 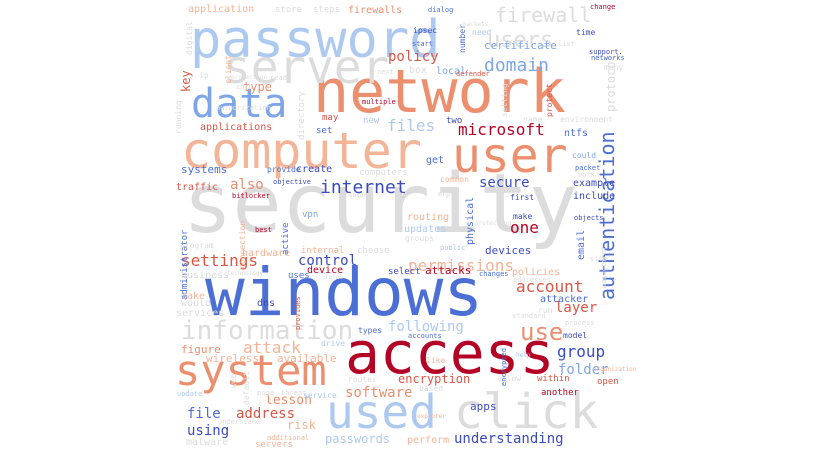 What do you see at coordinates (523, 355) in the screenshot?
I see `word-help: help` at bounding box center [523, 355].